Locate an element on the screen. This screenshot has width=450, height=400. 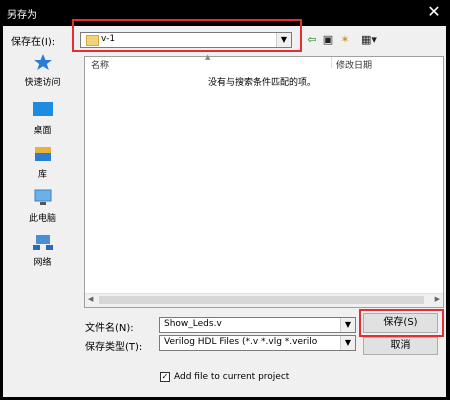
horizontal-scrollbar: ◀ ▶ is located at coordinates (264, 300).